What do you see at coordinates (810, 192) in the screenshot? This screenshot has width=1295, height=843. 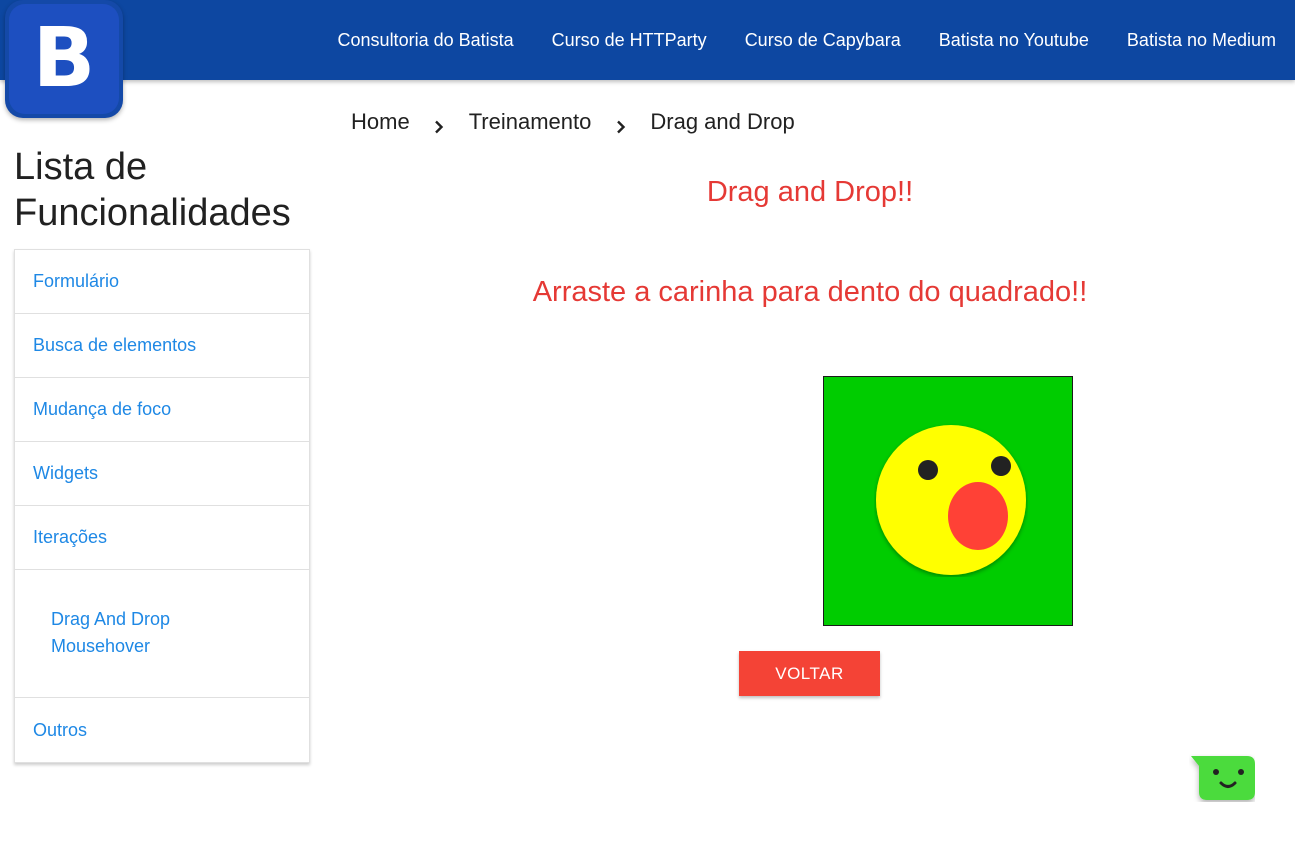 I see `page-title: Drag and Drop!!` at bounding box center [810, 192].